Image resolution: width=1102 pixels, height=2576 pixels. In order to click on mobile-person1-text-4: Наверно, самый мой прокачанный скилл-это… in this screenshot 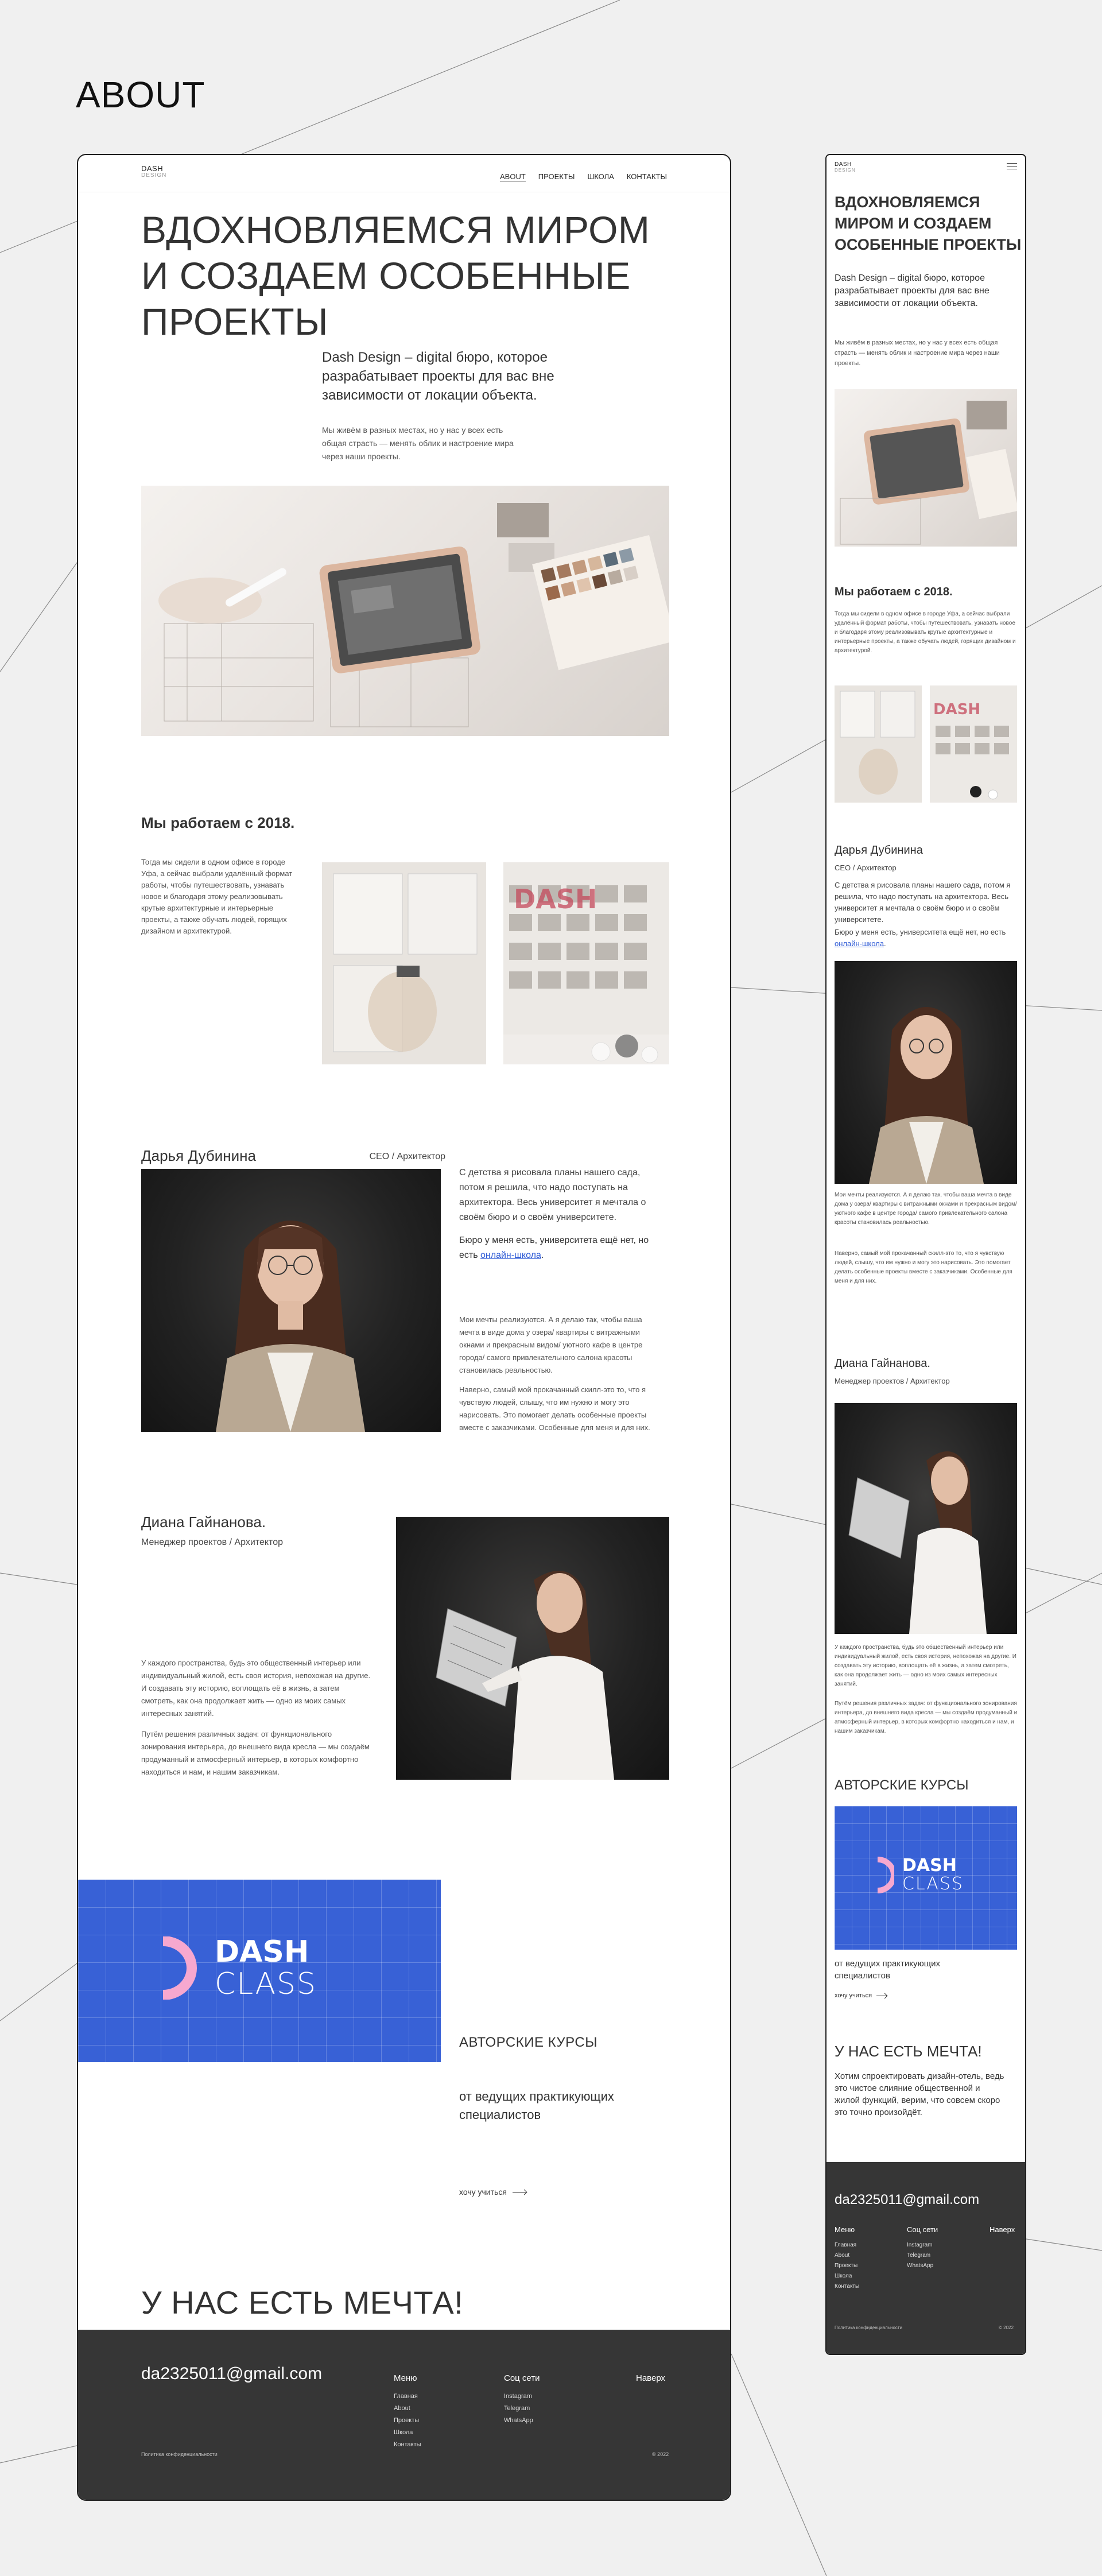, I will do `click(923, 1267)`.